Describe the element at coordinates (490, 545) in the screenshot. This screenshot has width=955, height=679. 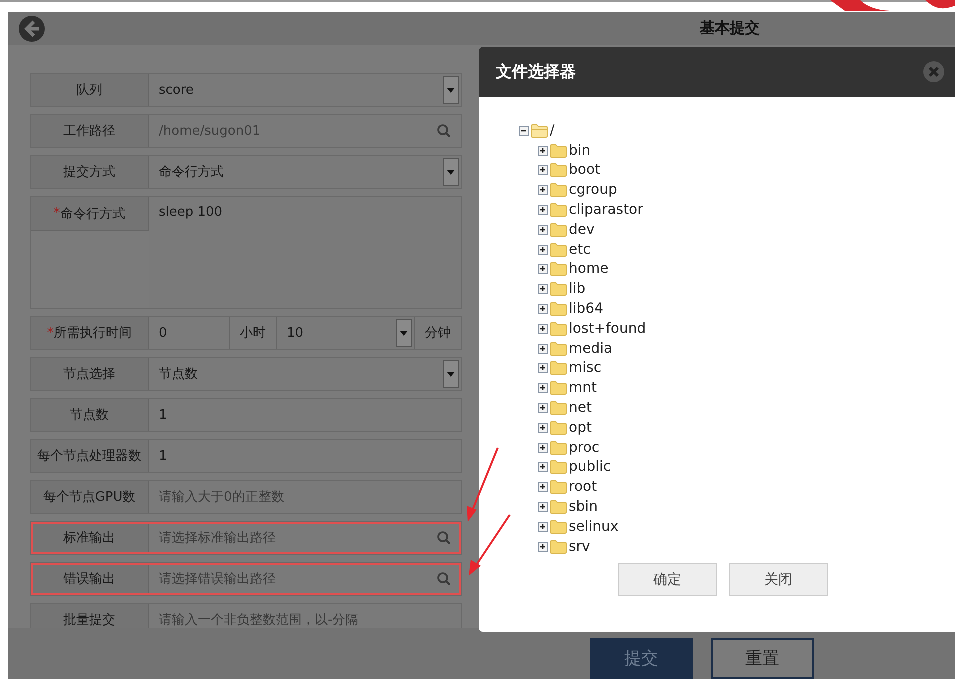
I see `annotation-arrow` at that location.